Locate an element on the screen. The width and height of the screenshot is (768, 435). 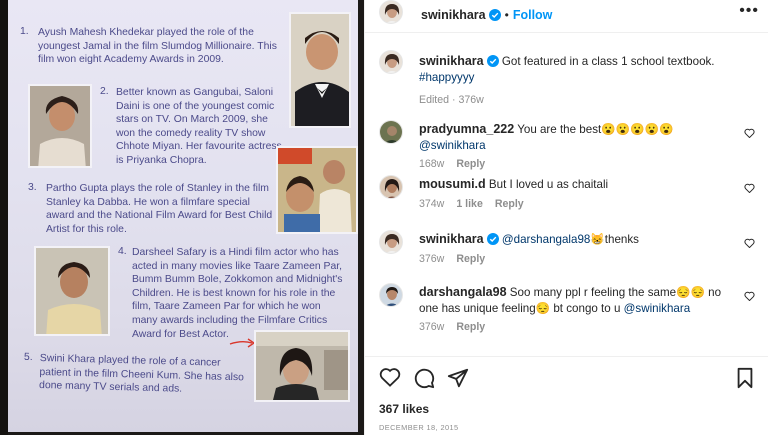
comment-icon is located at coordinates (424, 378).